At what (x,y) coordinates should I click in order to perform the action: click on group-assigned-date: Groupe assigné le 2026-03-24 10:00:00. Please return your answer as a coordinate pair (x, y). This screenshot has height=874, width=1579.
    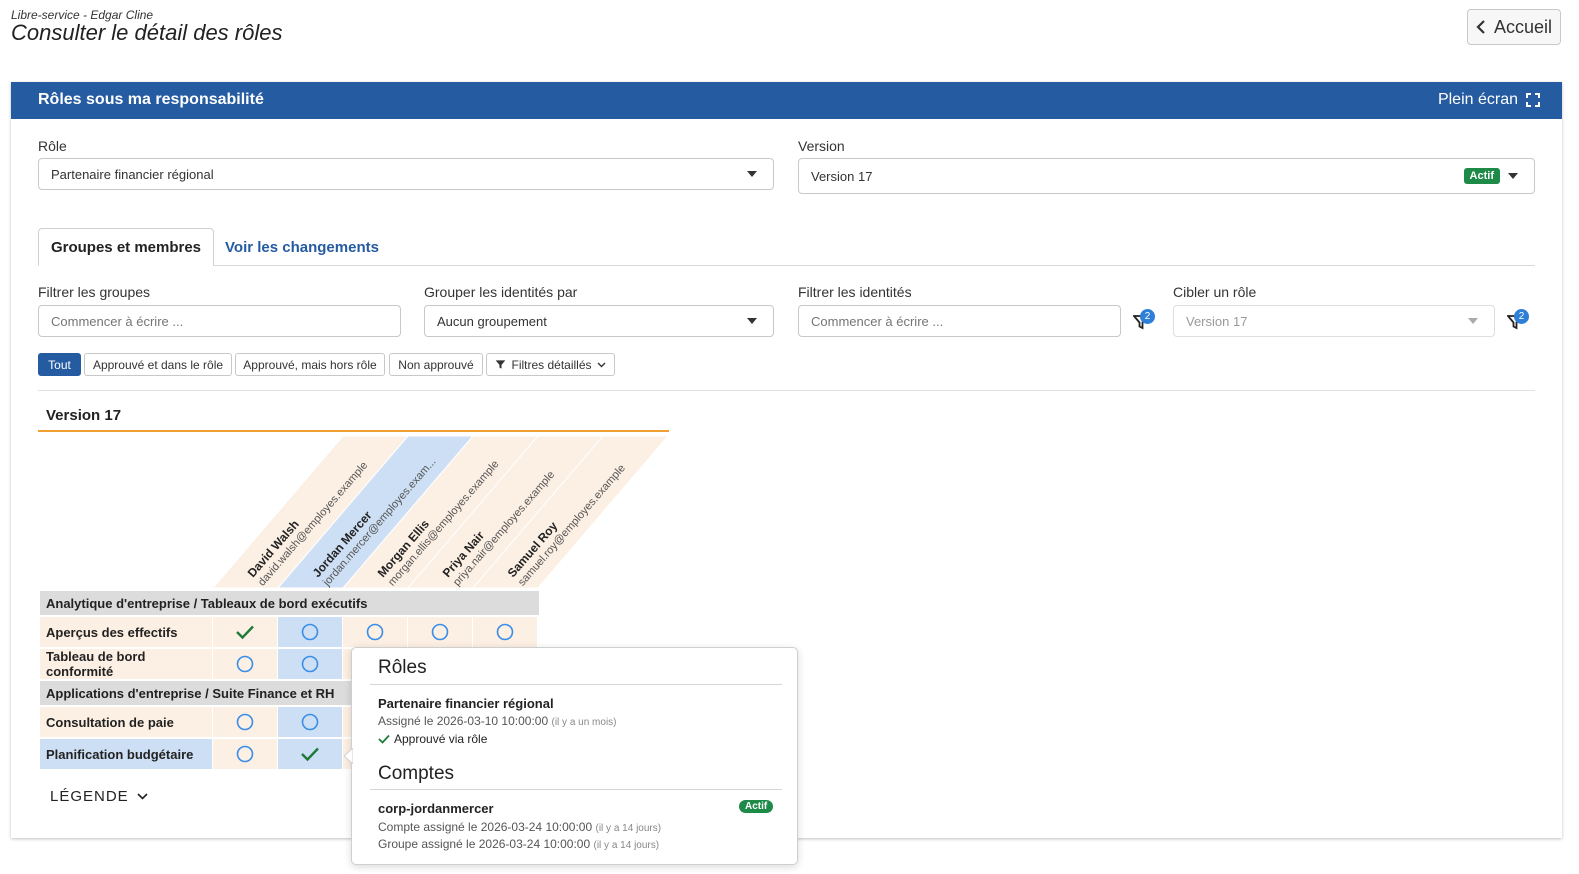
    Looking at the image, I should click on (484, 844).